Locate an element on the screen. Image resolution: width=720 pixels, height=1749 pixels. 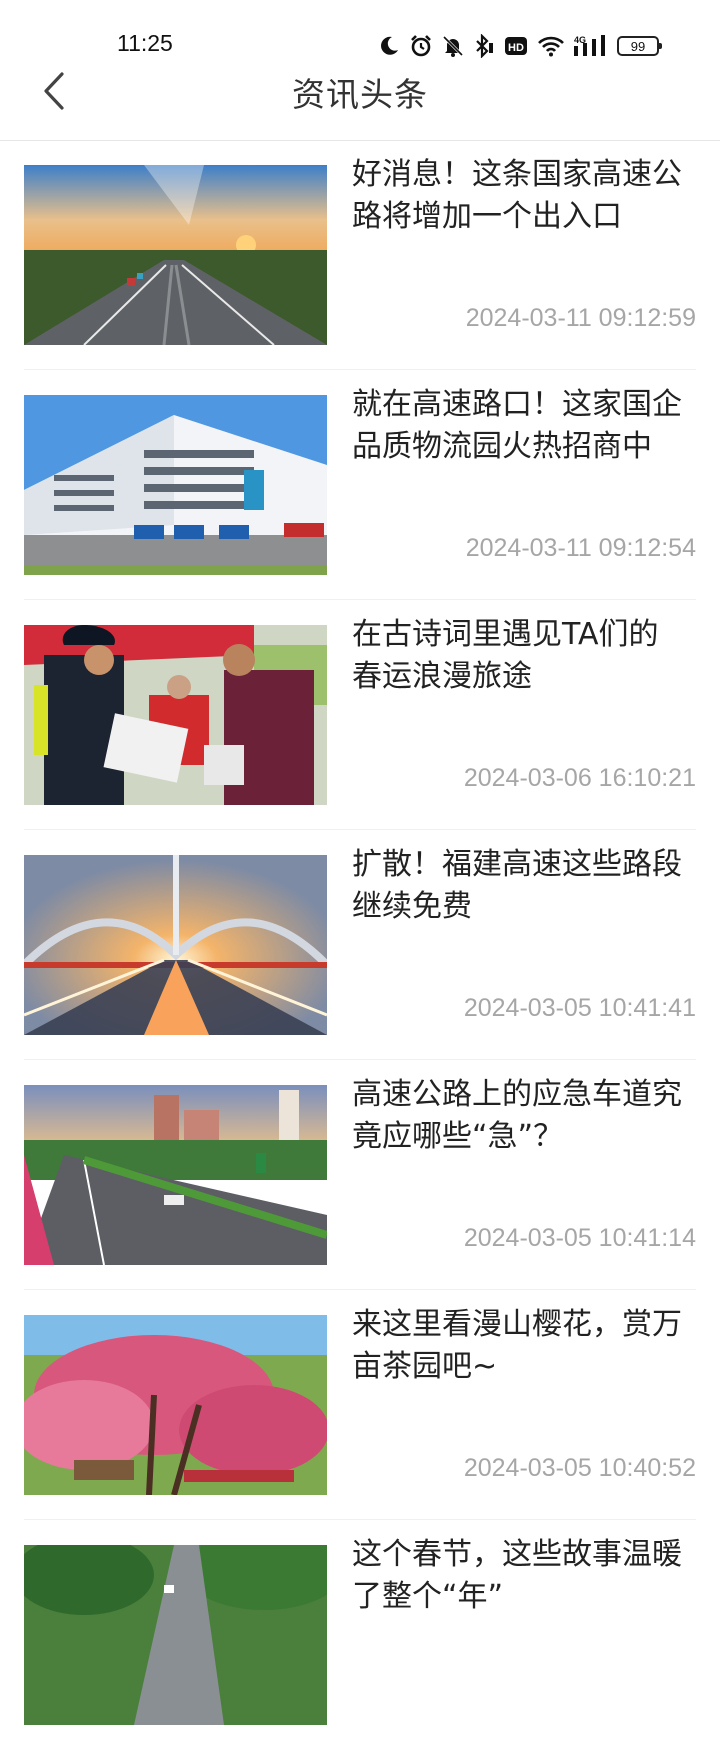
wifi-icon is located at coordinates (551, 46).